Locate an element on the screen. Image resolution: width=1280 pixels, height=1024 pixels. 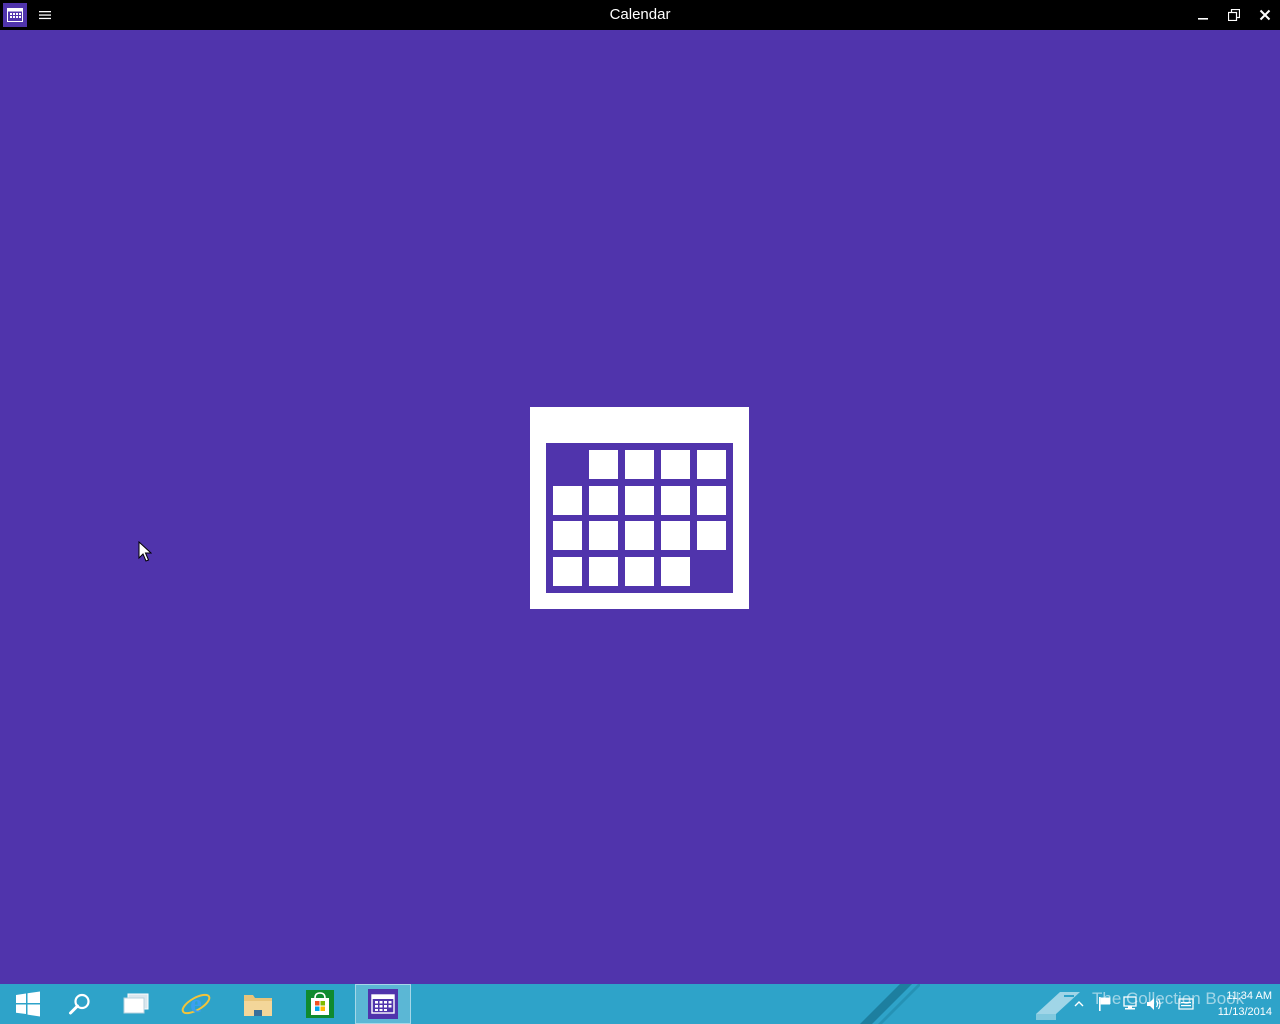
task-view-button is located at coordinates (136, 1004).